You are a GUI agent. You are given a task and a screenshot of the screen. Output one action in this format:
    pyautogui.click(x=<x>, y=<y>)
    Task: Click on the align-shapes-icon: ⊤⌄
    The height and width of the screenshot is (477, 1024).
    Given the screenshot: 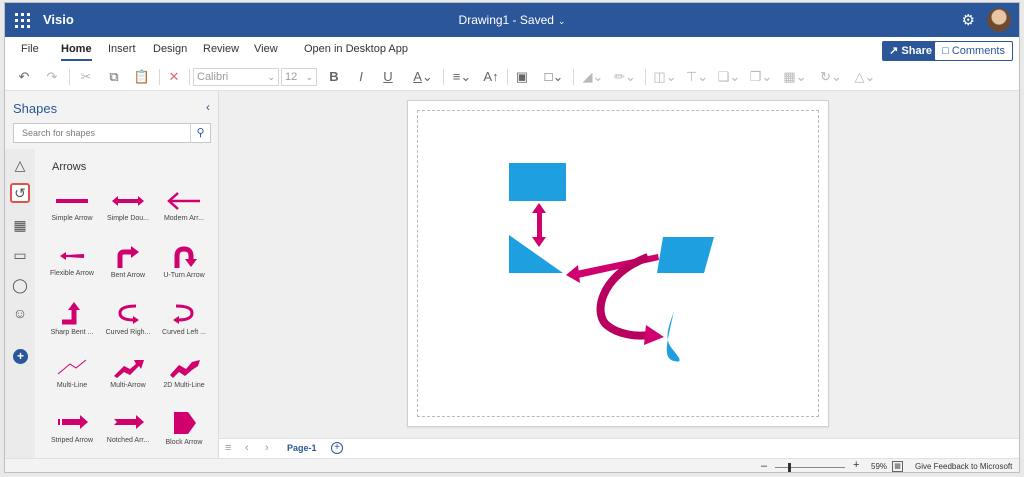 What is the action you would take?
    pyautogui.click(x=697, y=77)
    